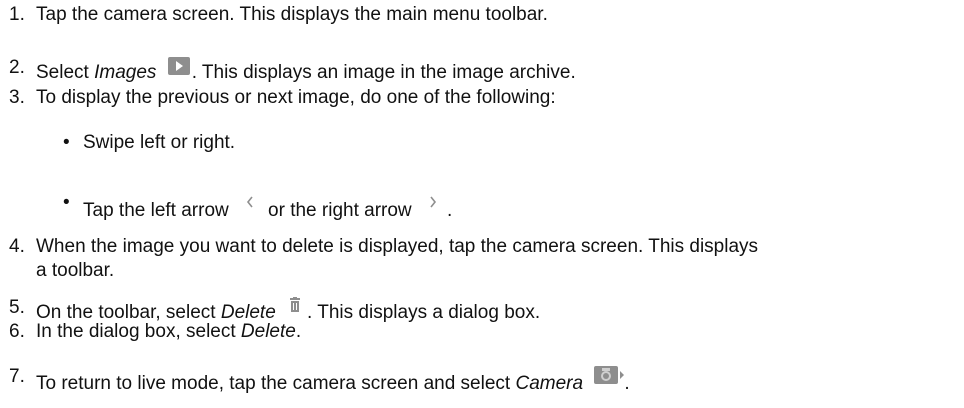 The image size is (964, 408). I want to click on images-label: Images, so click(125, 72).